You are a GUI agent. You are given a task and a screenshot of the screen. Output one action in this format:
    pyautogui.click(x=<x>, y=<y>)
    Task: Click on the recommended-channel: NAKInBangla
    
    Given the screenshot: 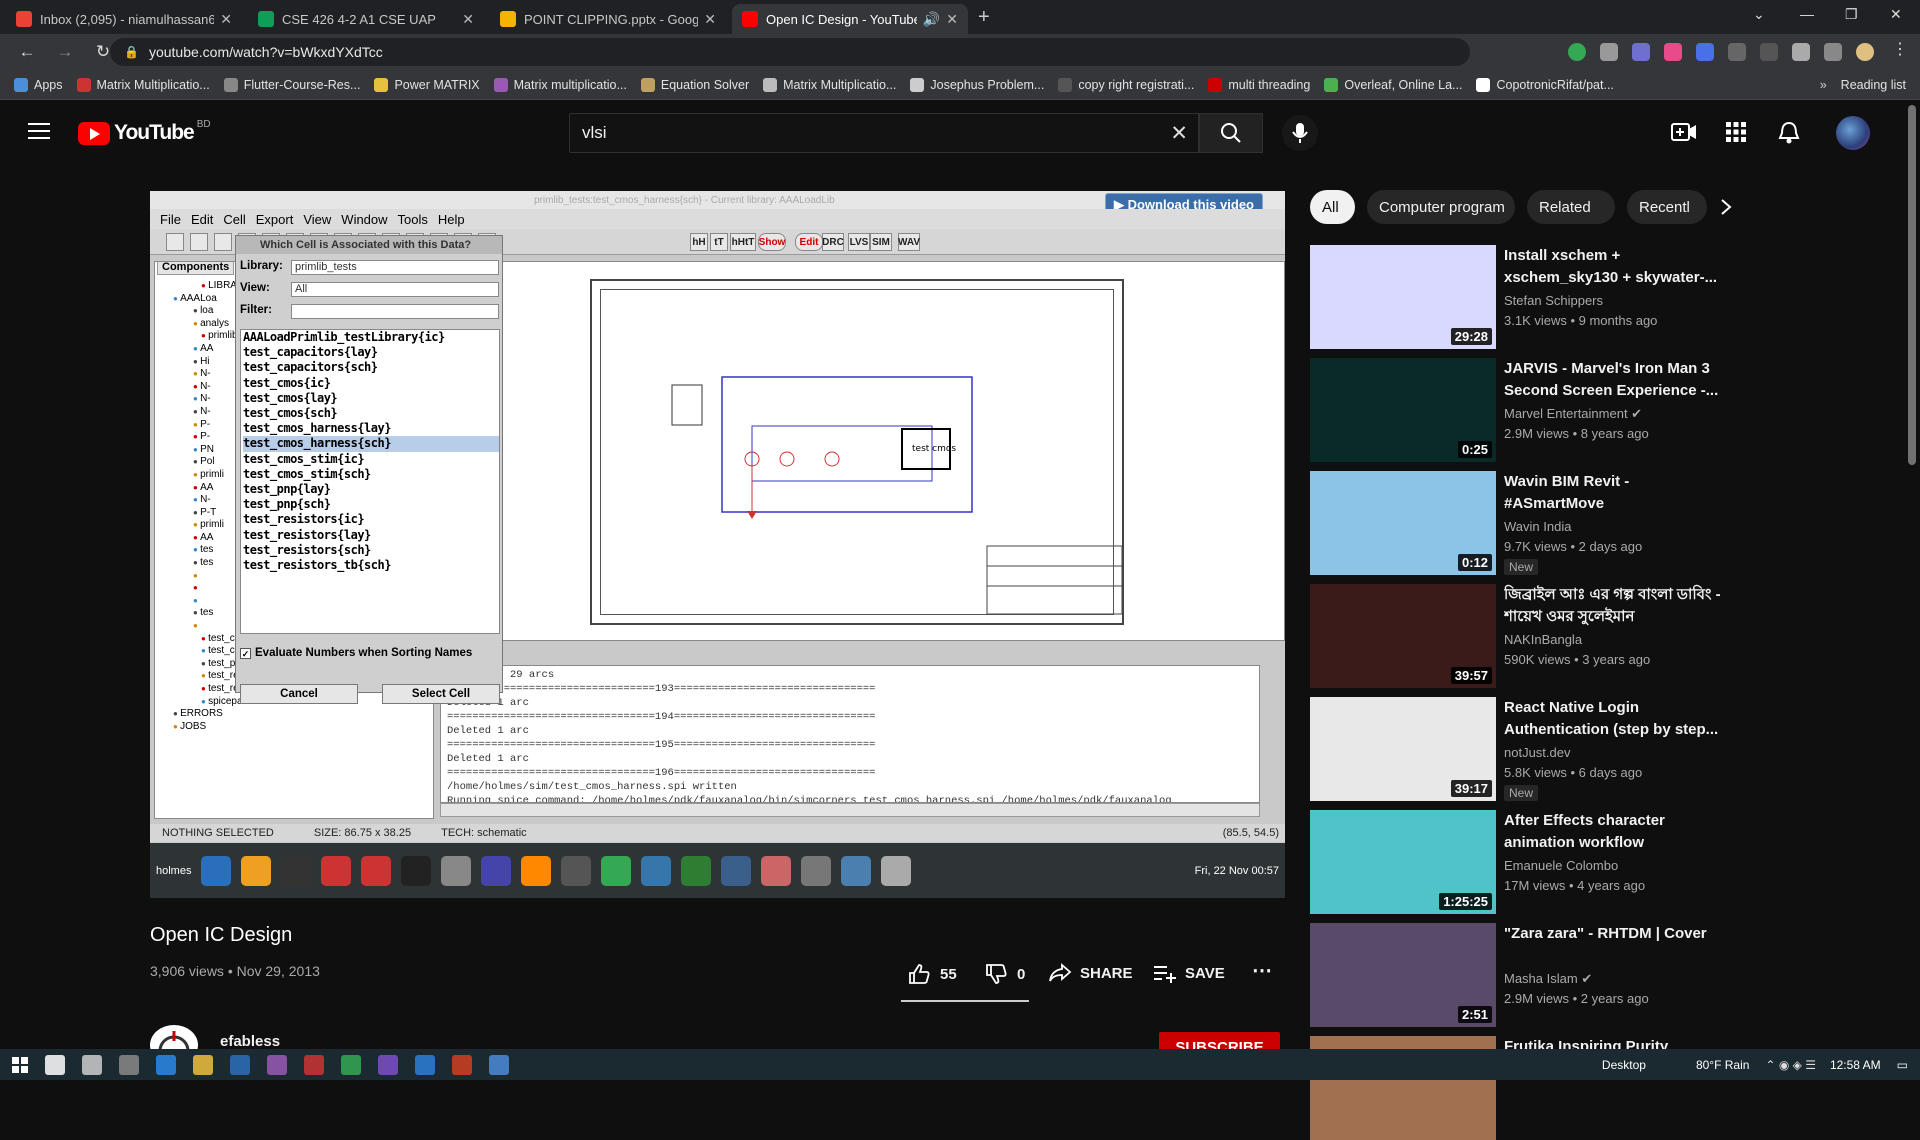 What is the action you would take?
    pyautogui.click(x=1543, y=639)
    